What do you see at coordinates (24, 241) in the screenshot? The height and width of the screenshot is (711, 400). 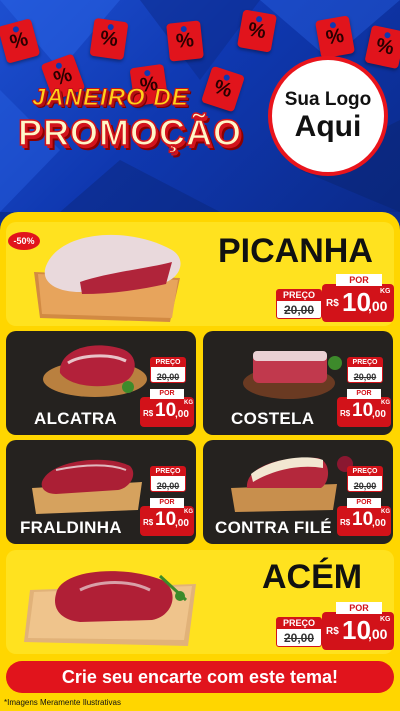 I see `discount-badge: -50%` at bounding box center [24, 241].